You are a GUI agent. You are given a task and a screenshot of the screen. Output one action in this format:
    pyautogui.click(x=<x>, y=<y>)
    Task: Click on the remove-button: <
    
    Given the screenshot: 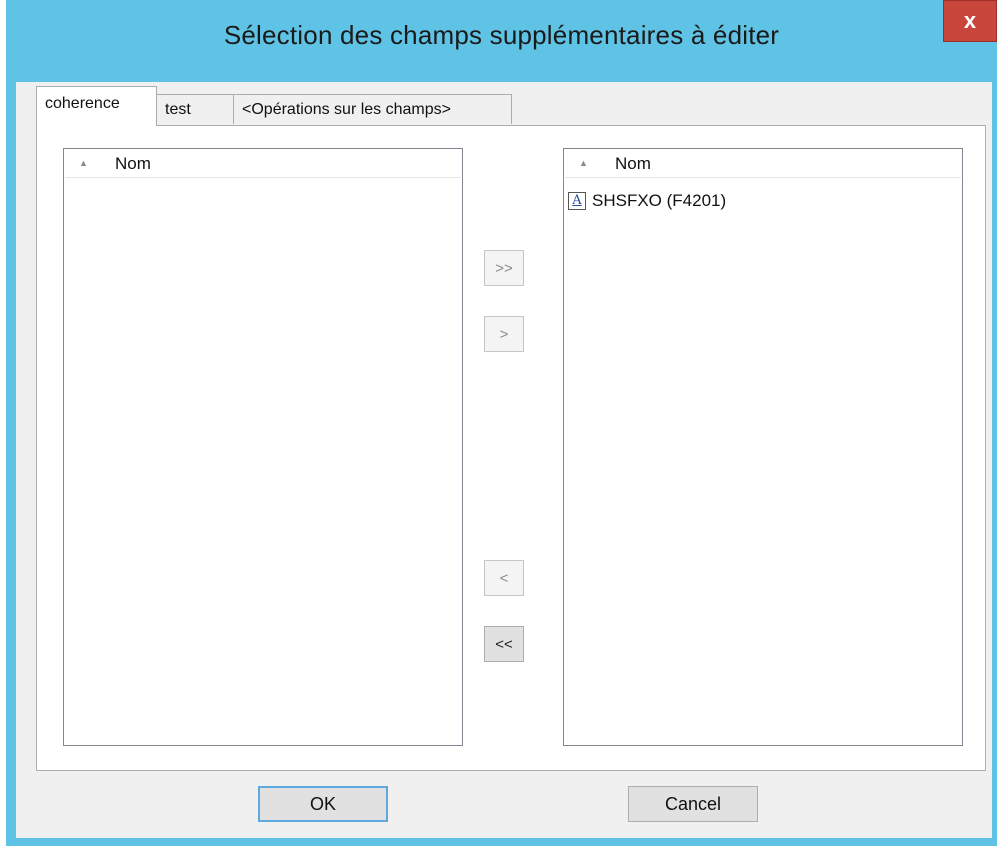 What is the action you would take?
    pyautogui.click(x=504, y=578)
    